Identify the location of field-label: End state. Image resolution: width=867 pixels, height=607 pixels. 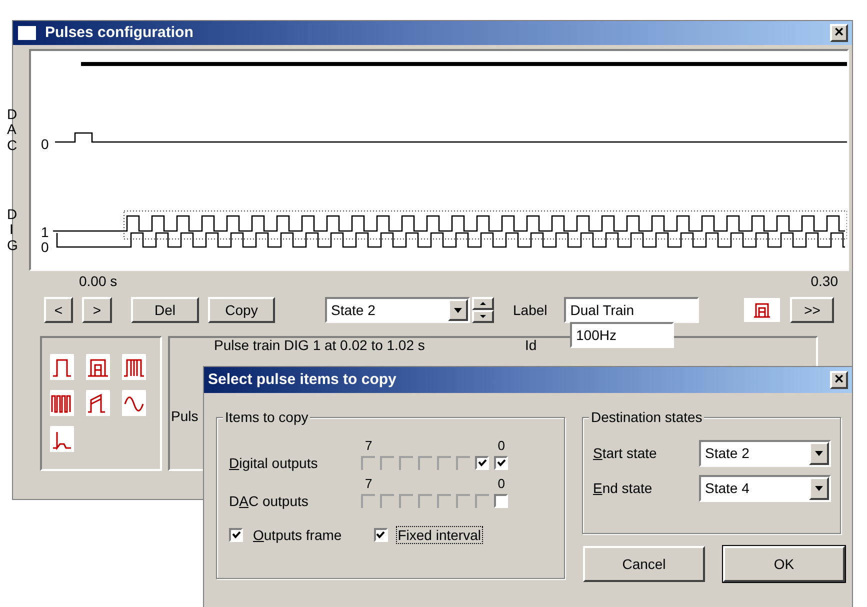
(623, 488).